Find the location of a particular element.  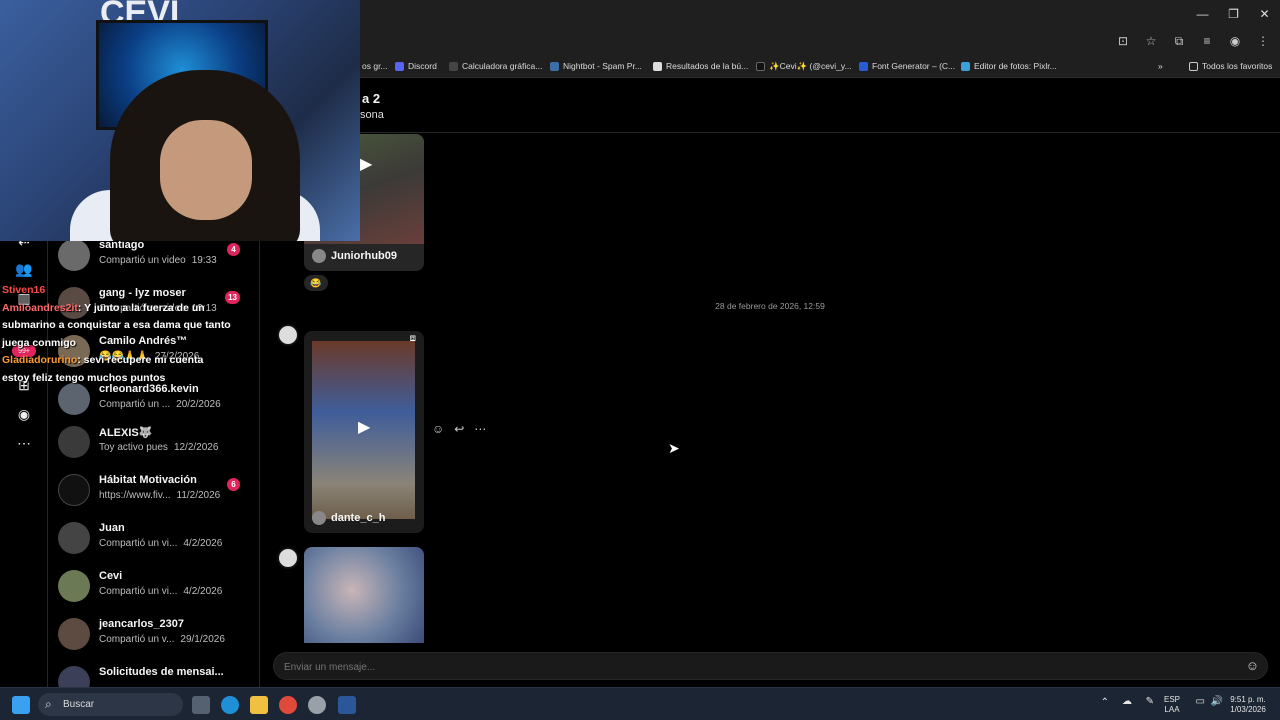

volume-icon: 🔊 is located at coordinates (1217, 702).